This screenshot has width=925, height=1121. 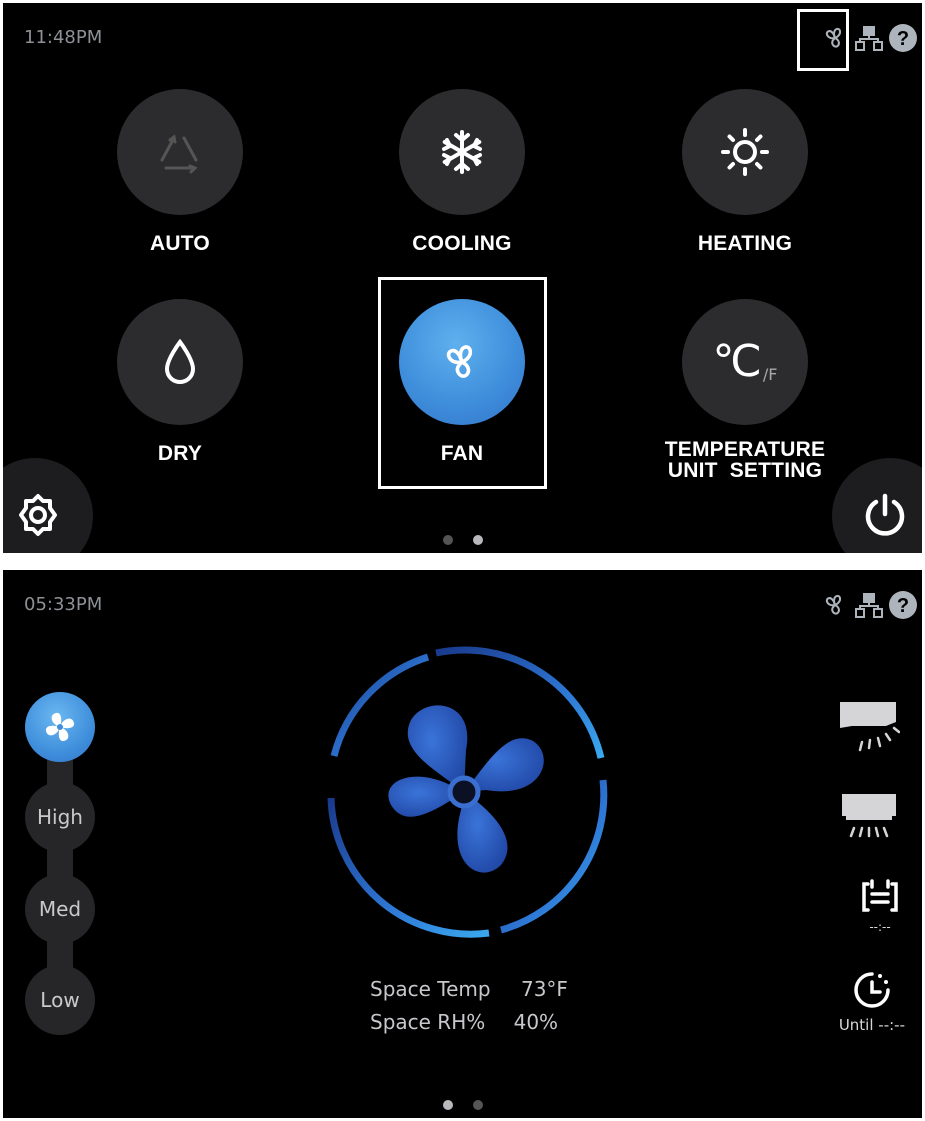 What do you see at coordinates (60, 1000) in the screenshot?
I see `fan-speed-low-button: Low` at bounding box center [60, 1000].